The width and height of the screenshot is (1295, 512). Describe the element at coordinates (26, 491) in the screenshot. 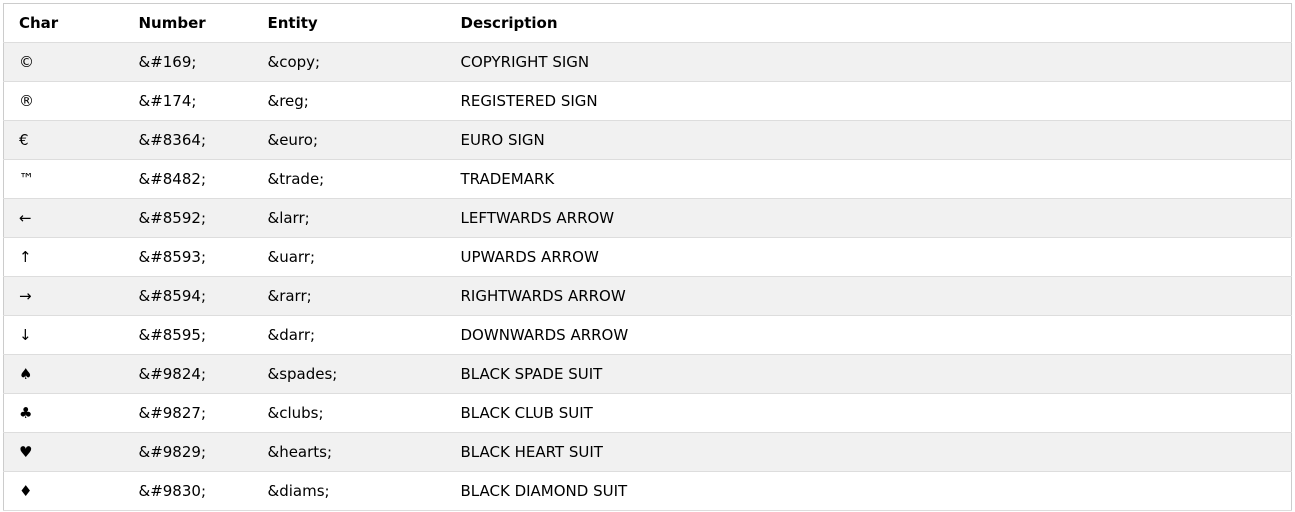

I see `char-cell: ♦` at that location.